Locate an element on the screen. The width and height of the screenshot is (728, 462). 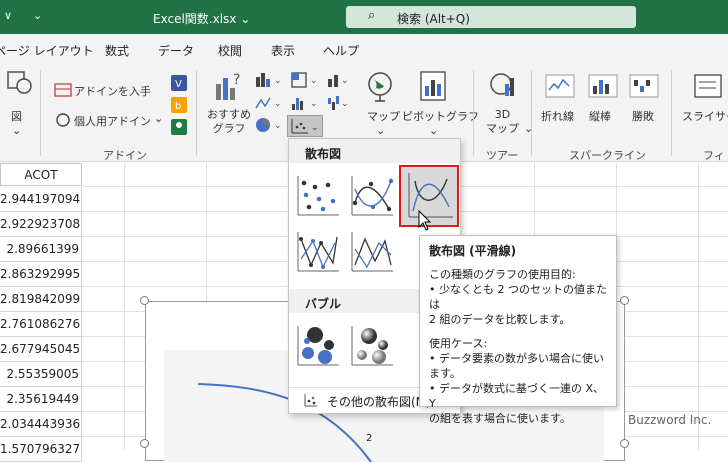
title-bar: ∨ ⌄ Excel関数.xlsx ⌄ ⌕ 検索 (Alt+Q) is located at coordinates (364, 17).